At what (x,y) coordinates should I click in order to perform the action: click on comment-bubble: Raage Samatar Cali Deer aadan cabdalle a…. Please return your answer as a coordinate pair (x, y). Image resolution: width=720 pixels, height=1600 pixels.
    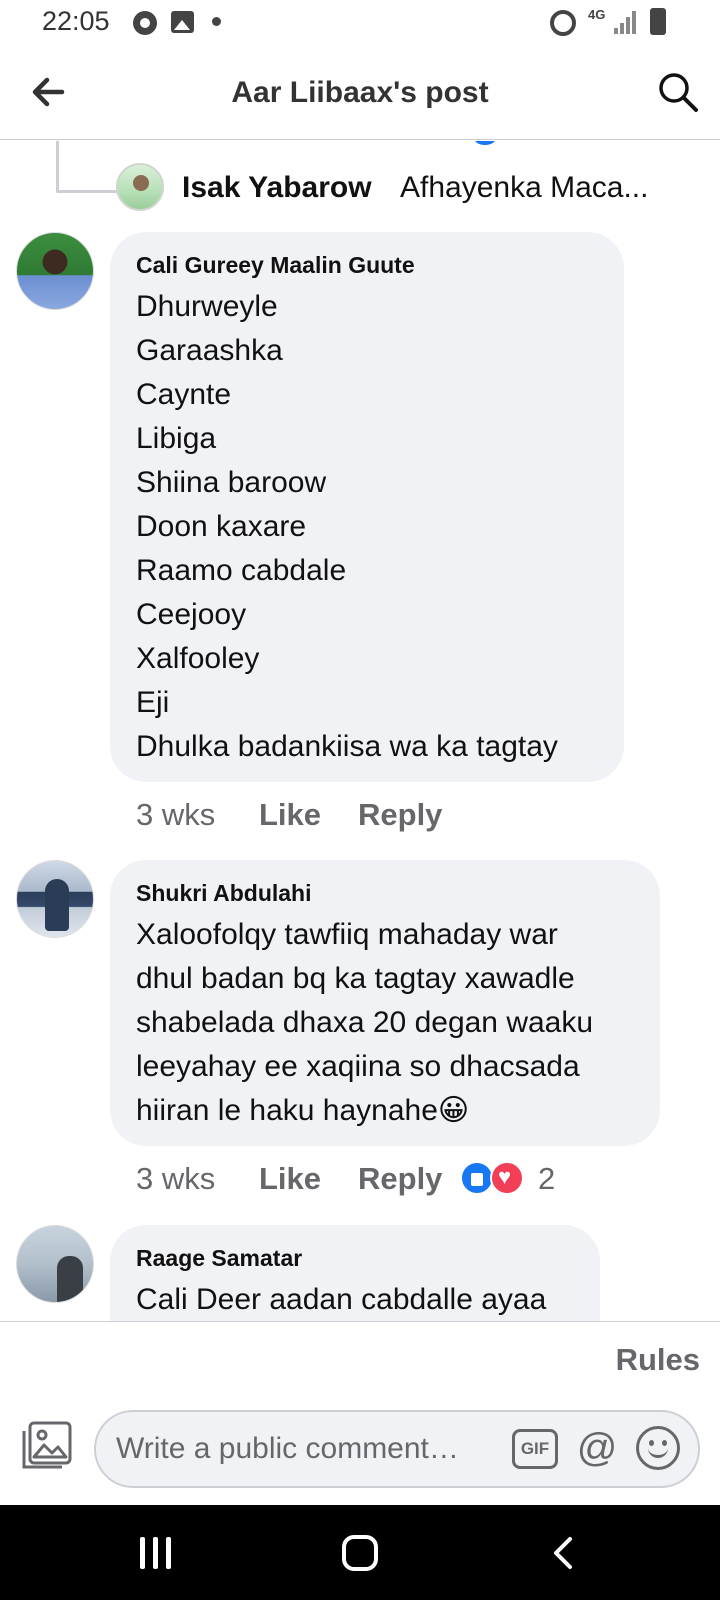
    Looking at the image, I should click on (355, 1273).